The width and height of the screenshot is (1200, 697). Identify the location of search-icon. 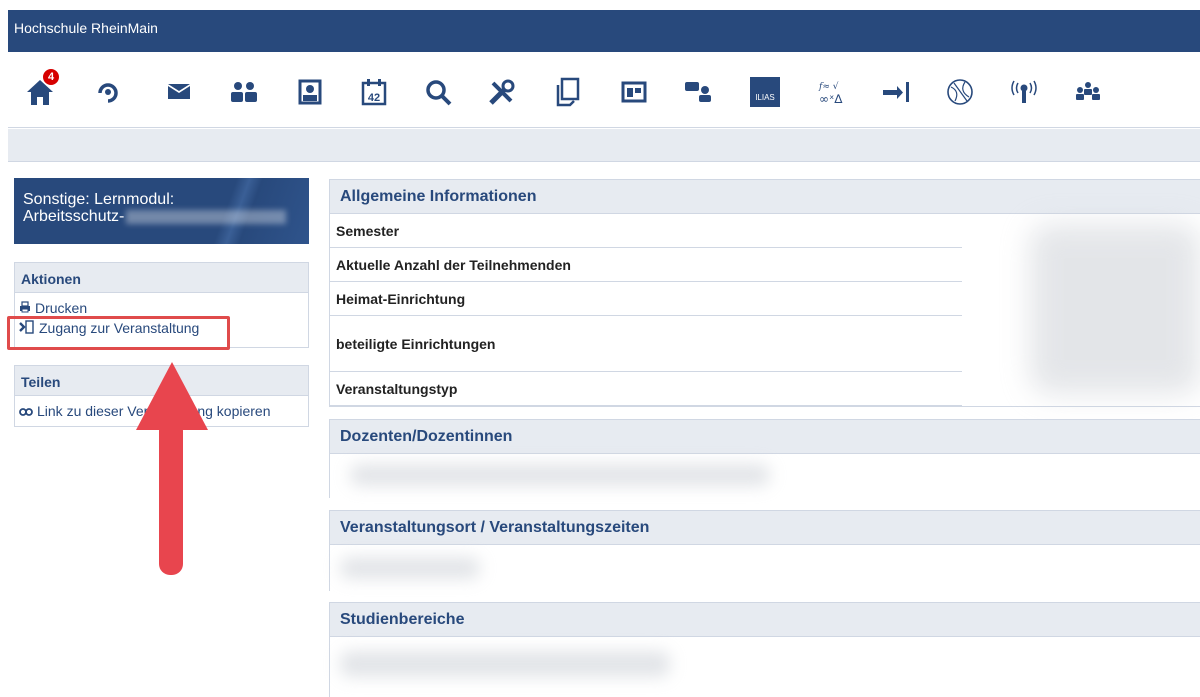
(438, 92).